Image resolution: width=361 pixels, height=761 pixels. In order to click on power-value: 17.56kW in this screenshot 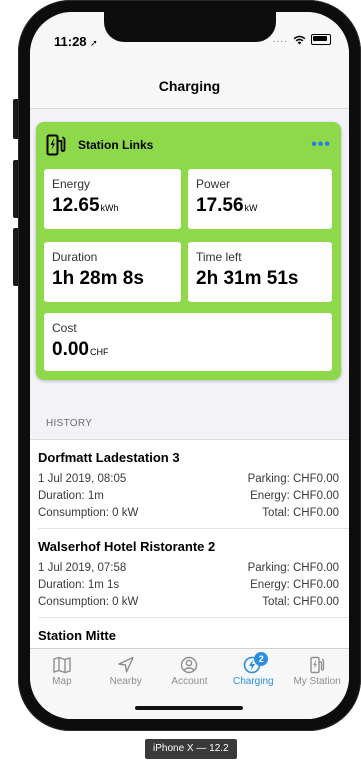, I will do `click(227, 205)`.